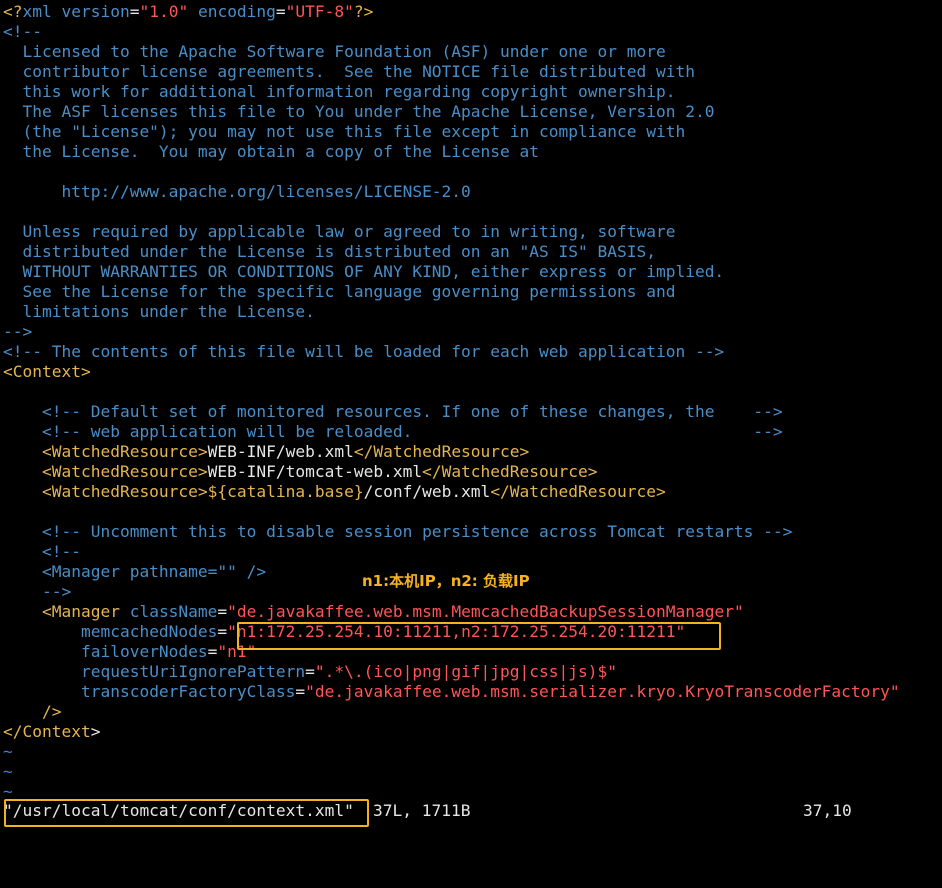 The height and width of the screenshot is (888, 942). Describe the element at coordinates (42, 11) in the screenshot. I see `code-token: xml` at that location.